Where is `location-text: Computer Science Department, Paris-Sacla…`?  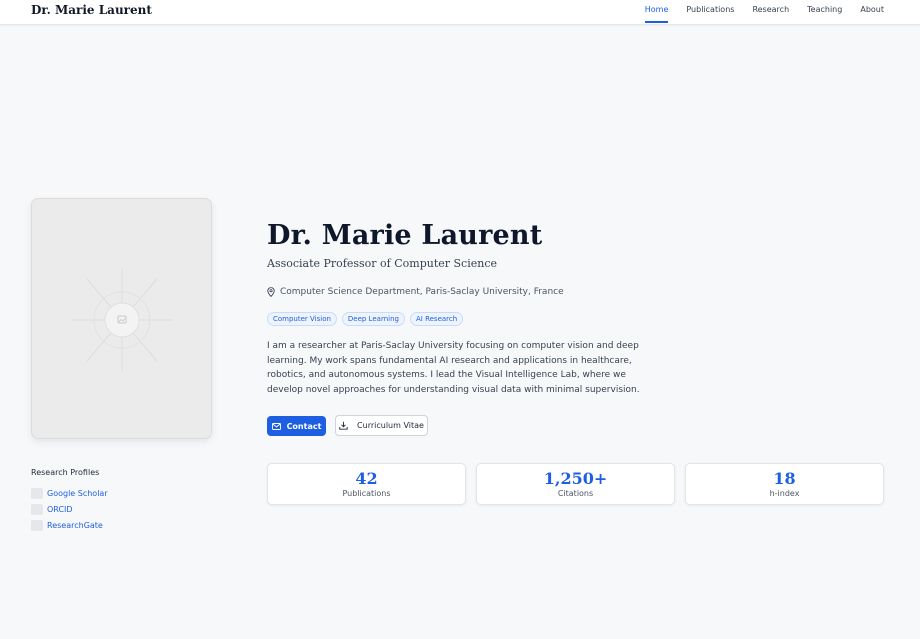 location-text: Computer Science Department, Paris-Sacla… is located at coordinates (422, 292).